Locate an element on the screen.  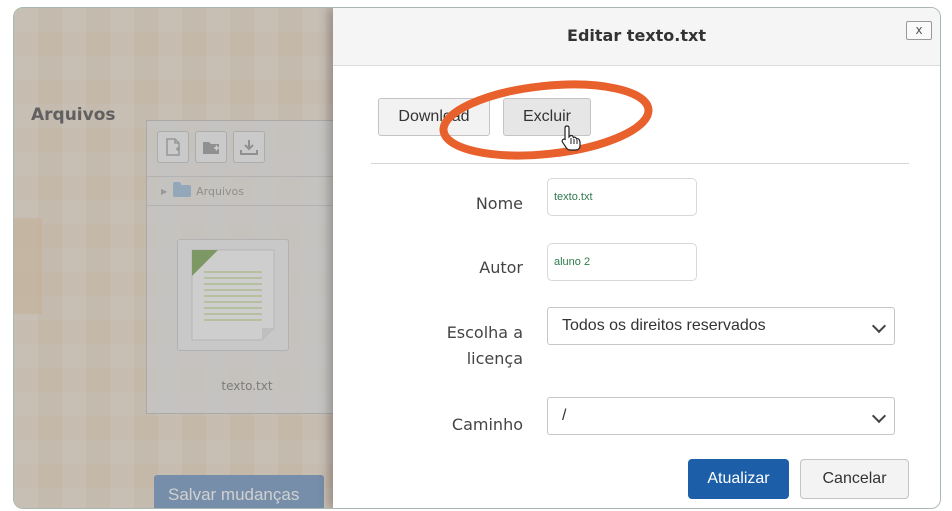
update-button: Atualizar is located at coordinates (738, 479).